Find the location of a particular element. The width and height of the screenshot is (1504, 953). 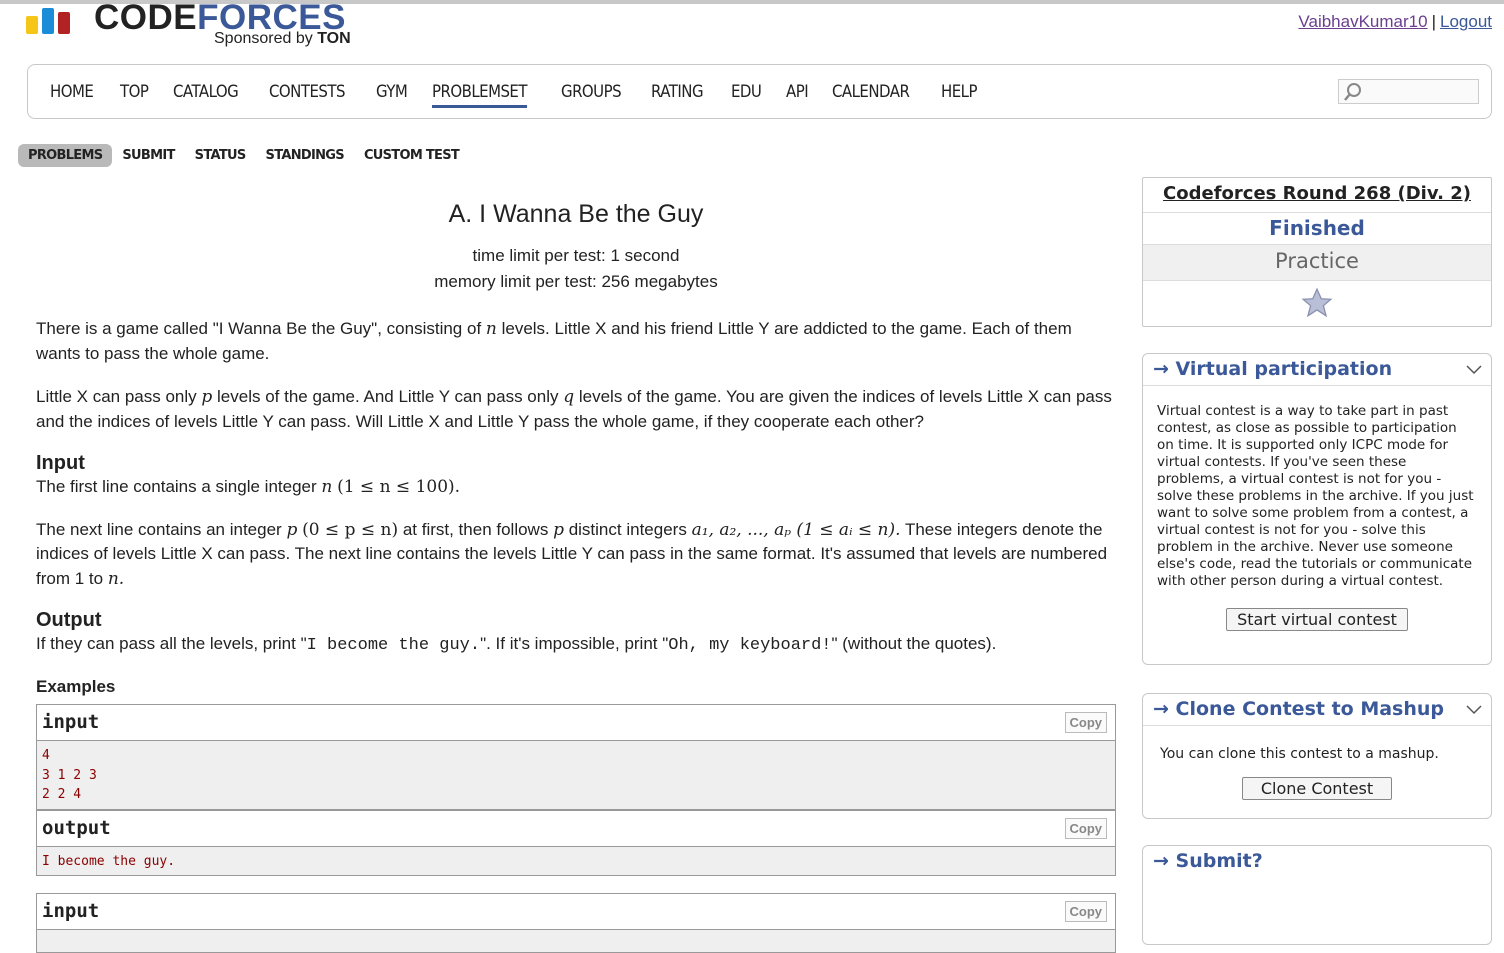

star-row is located at coordinates (1317, 302).